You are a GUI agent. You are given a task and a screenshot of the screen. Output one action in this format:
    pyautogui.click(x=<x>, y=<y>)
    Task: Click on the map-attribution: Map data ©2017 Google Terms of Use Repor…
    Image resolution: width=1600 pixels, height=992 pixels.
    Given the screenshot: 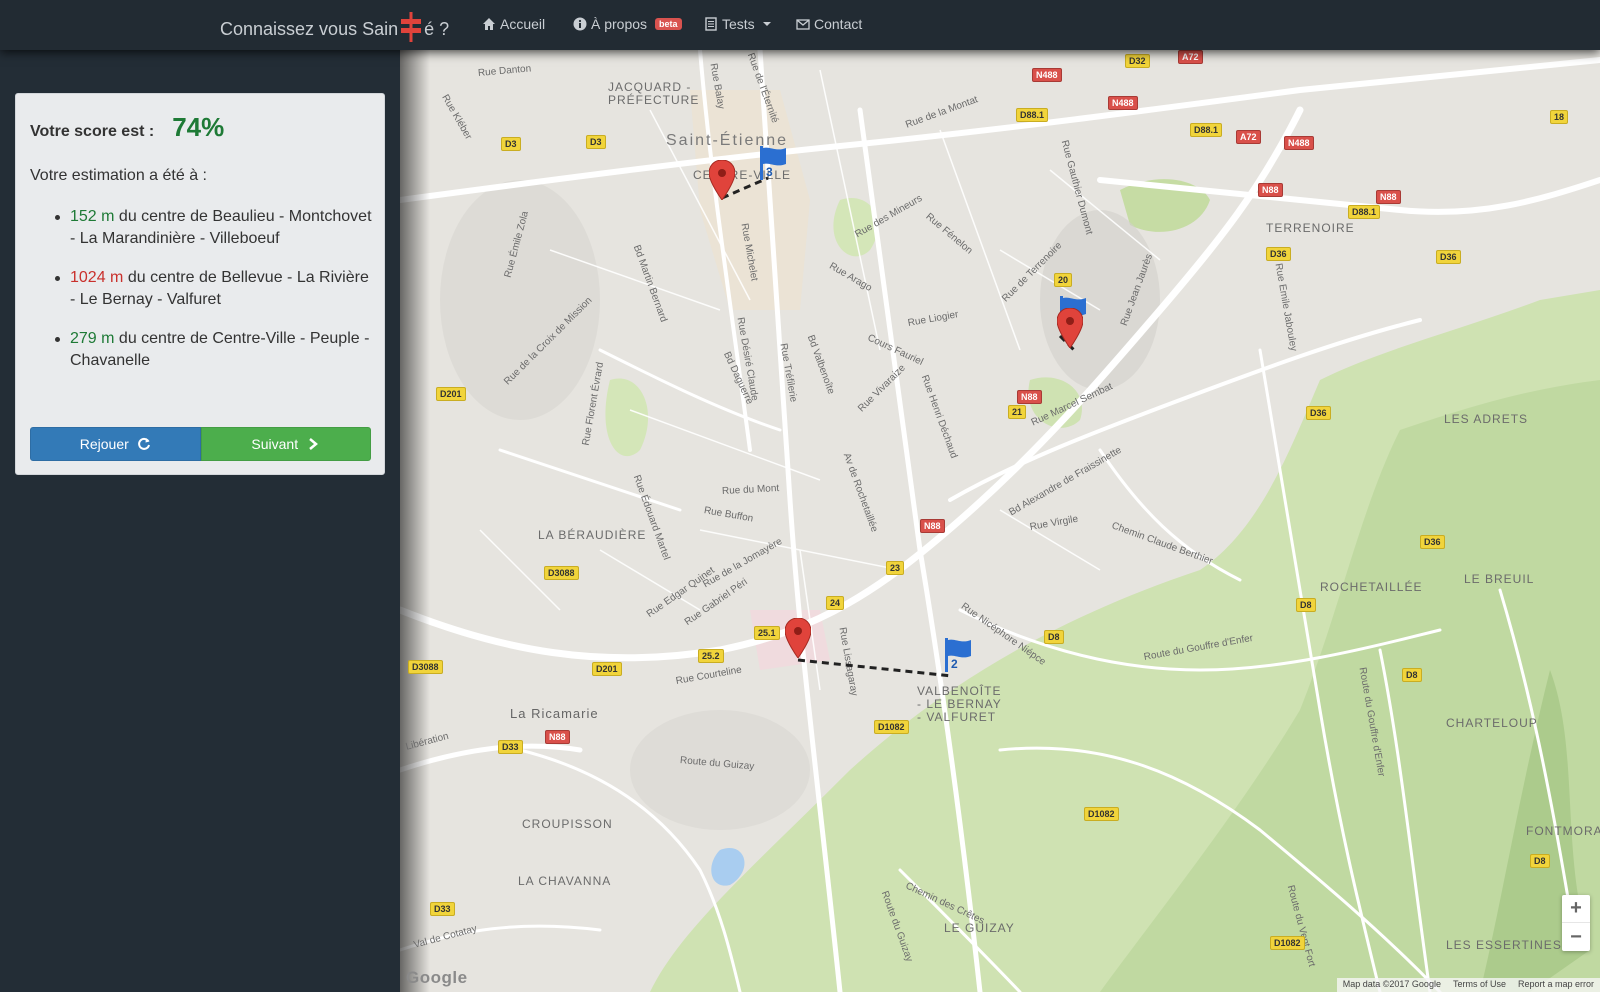 What is the action you would take?
    pyautogui.click(x=1468, y=985)
    